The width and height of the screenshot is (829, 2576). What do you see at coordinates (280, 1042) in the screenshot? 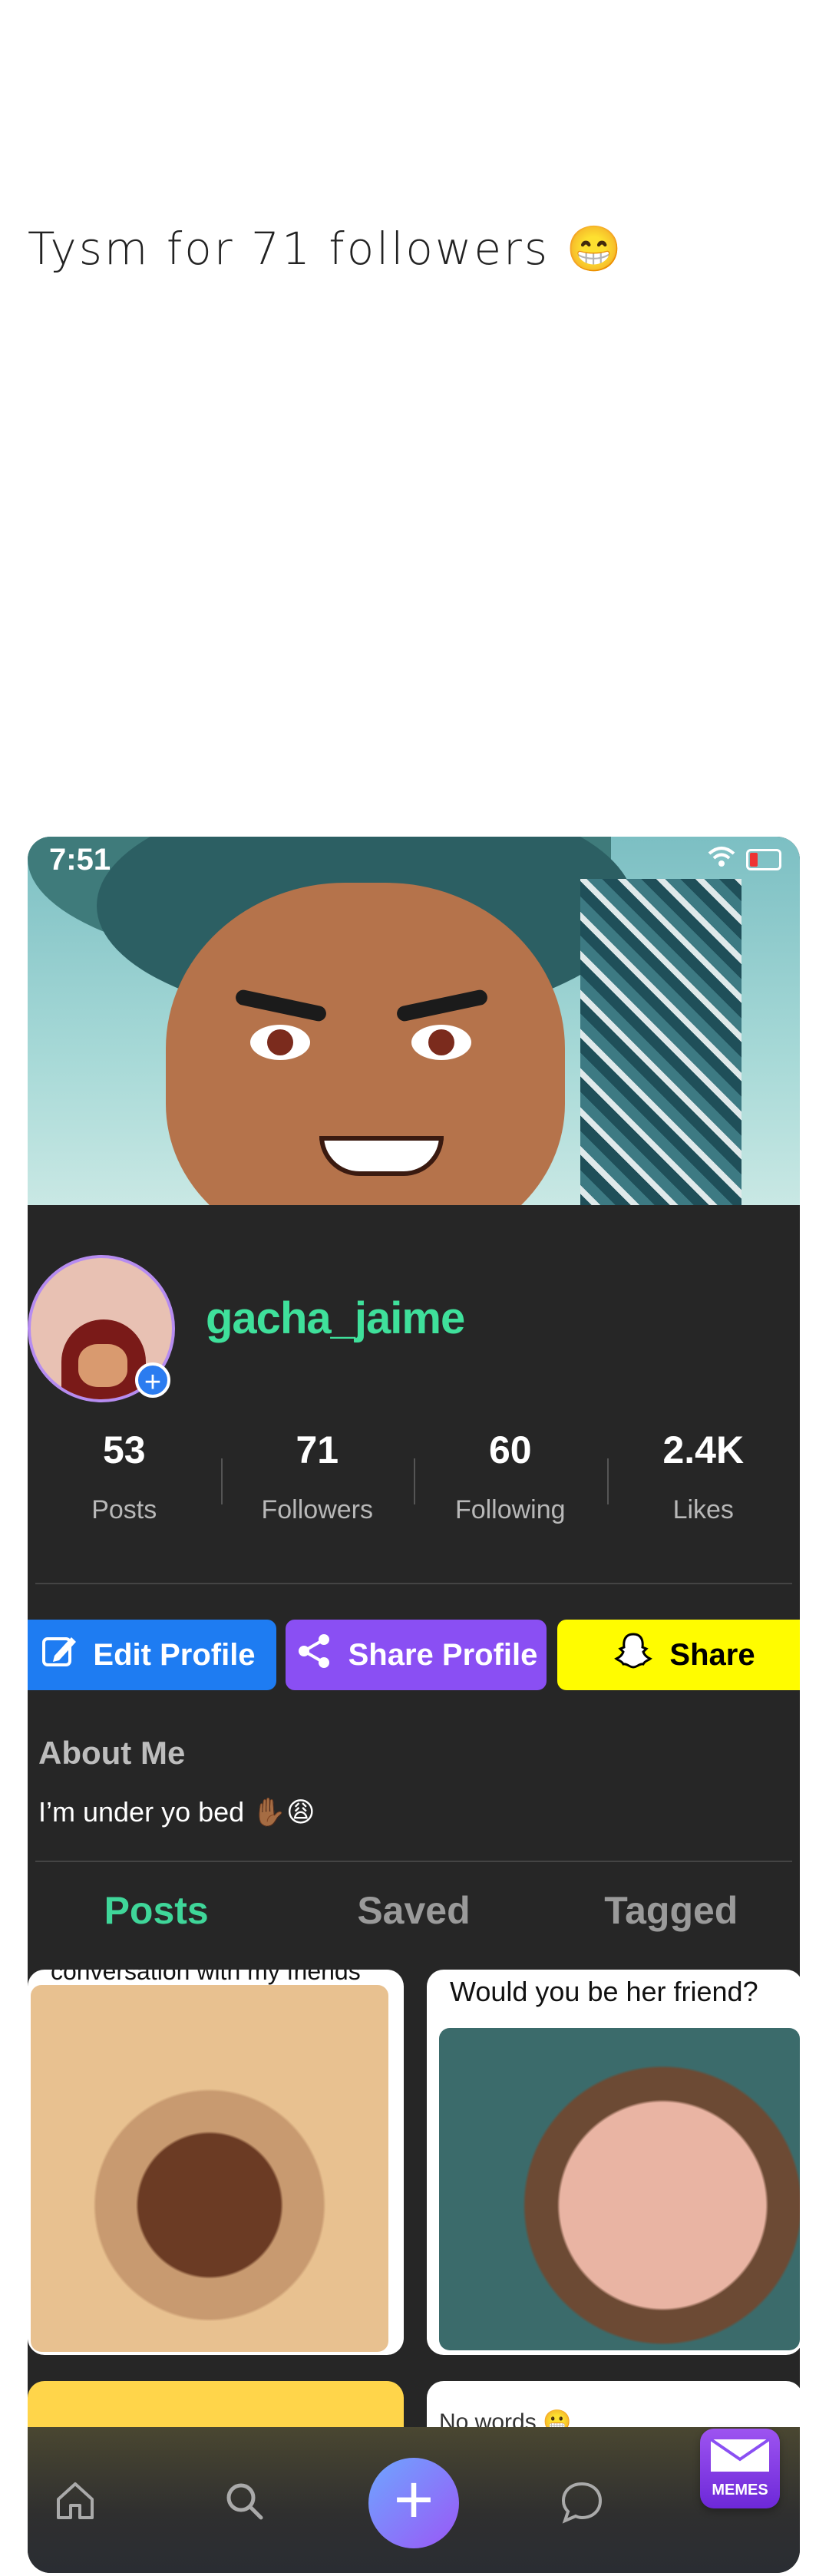
I see `left-eye` at bounding box center [280, 1042].